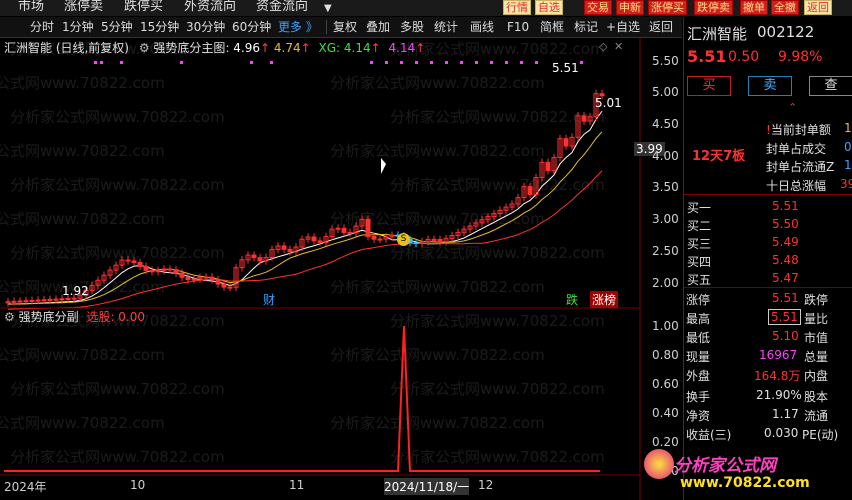  What do you see at coordinates (427, 486) in the screenshot?
I see `x-crosshair-date: 2024/11/18/一` at bounding box center [427, 486].